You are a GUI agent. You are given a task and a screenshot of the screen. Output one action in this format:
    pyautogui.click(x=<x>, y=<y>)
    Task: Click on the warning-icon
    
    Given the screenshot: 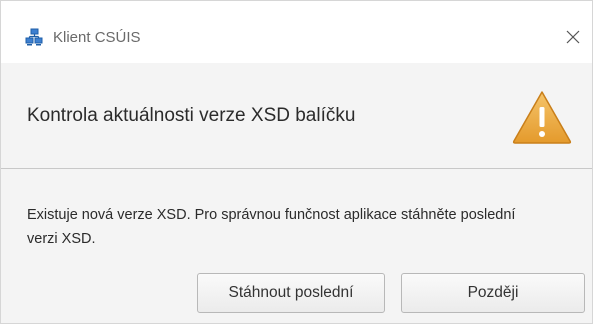 What is the action you would take?
    pyautogui.click(x=542, y=117)
    